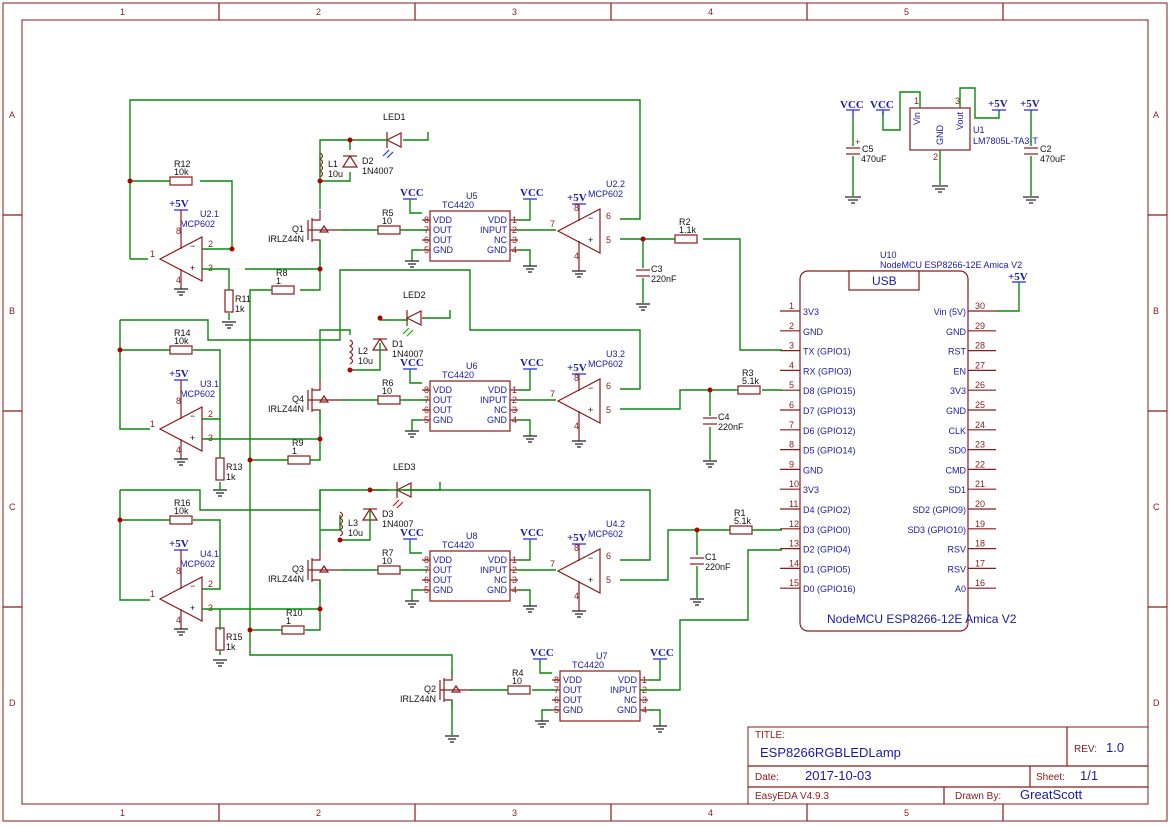  I want to click on opamp-pwr-num: 4, so click(576, 426).